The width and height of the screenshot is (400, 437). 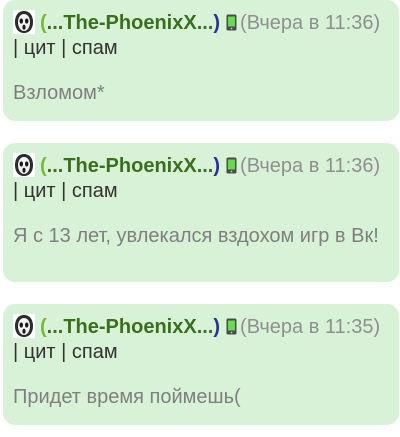 What do you see at coordinates (127, 397) in the screenshot?
I see `comment-message: Придет время поймешь(` at bounding box center [127, 397].